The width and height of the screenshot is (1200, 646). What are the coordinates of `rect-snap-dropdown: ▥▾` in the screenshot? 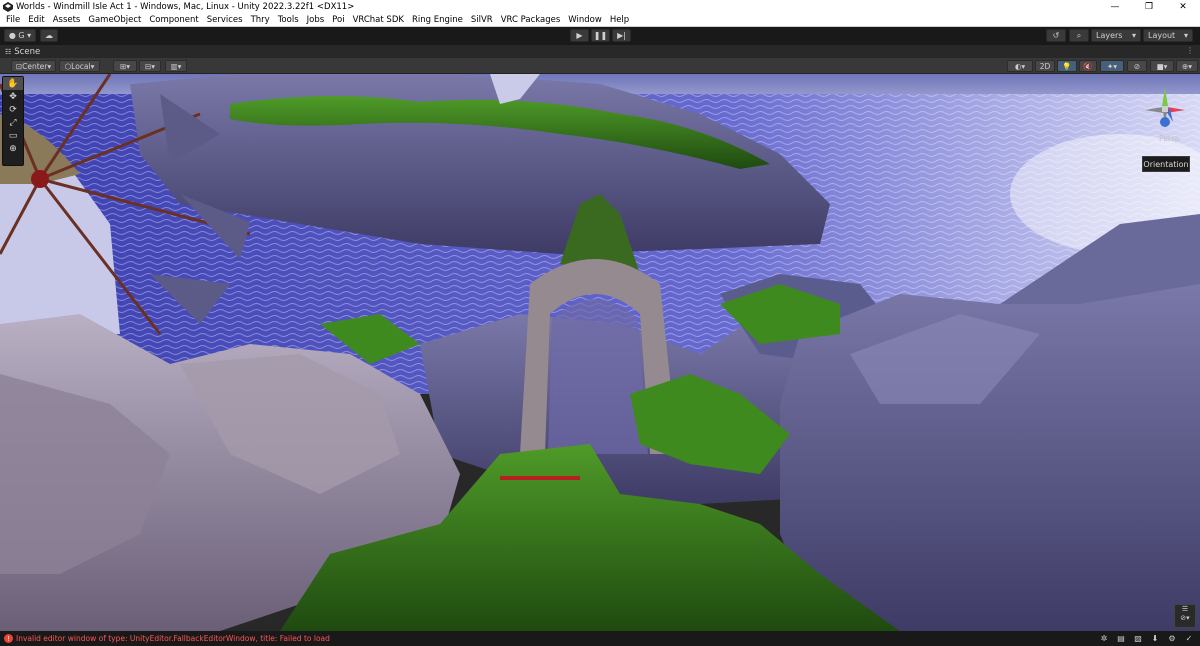 It's located at (176, 66).